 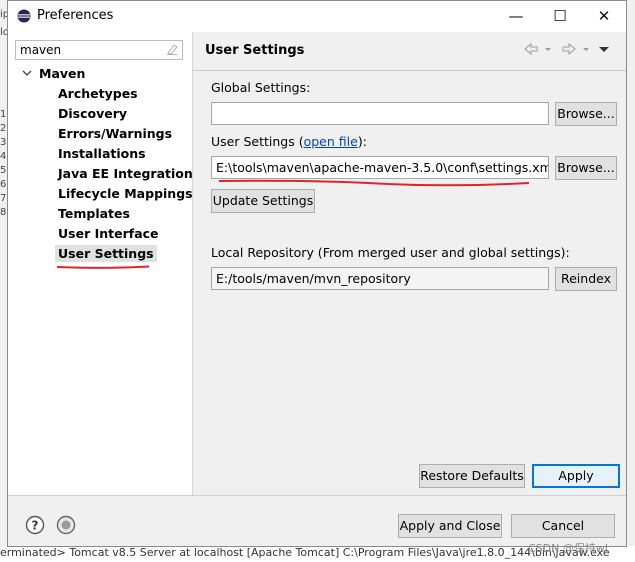 What do you see at coordinates (261, 87) in the screenshot?
I see `global-settings-label: Global Settings:` at bounding box center [261, 87].